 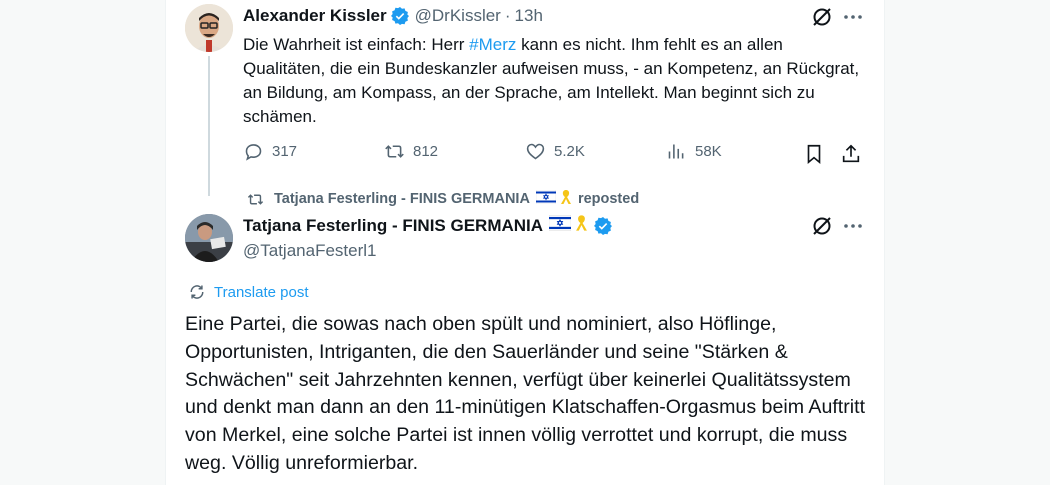 What do you see at coordinates (209, 28) in the screenshot?
I see `avatar-alexander-kissler` at bounding box center [209, 28].